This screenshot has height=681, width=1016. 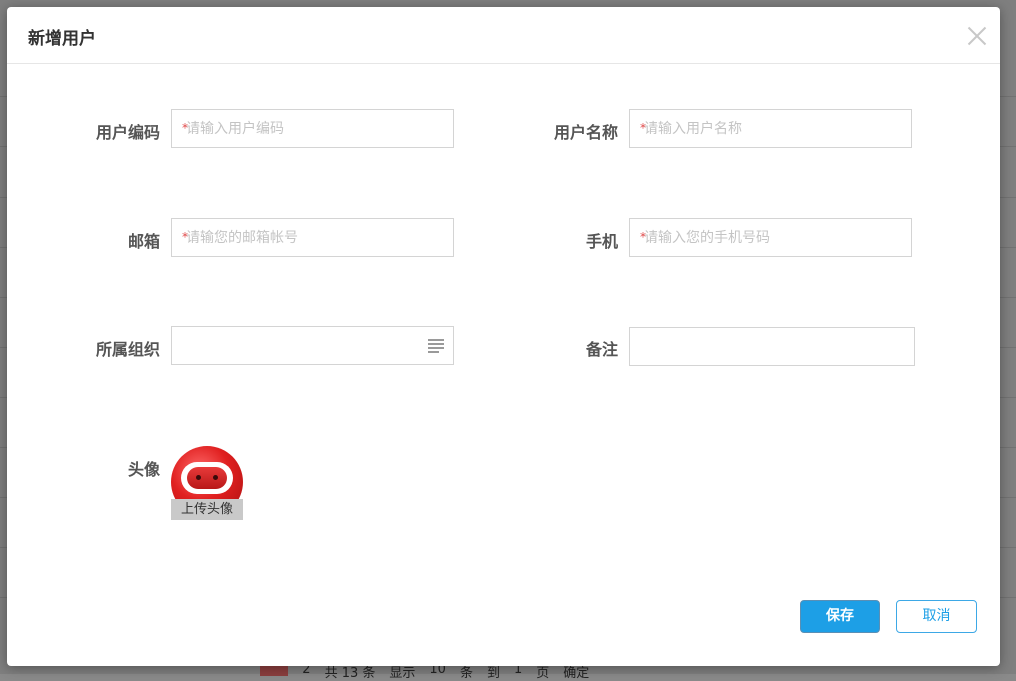 What do you see at coordinates (840, 616) in the screenshot?
I see `save-button: 保存` at bounding box center [840, 616].